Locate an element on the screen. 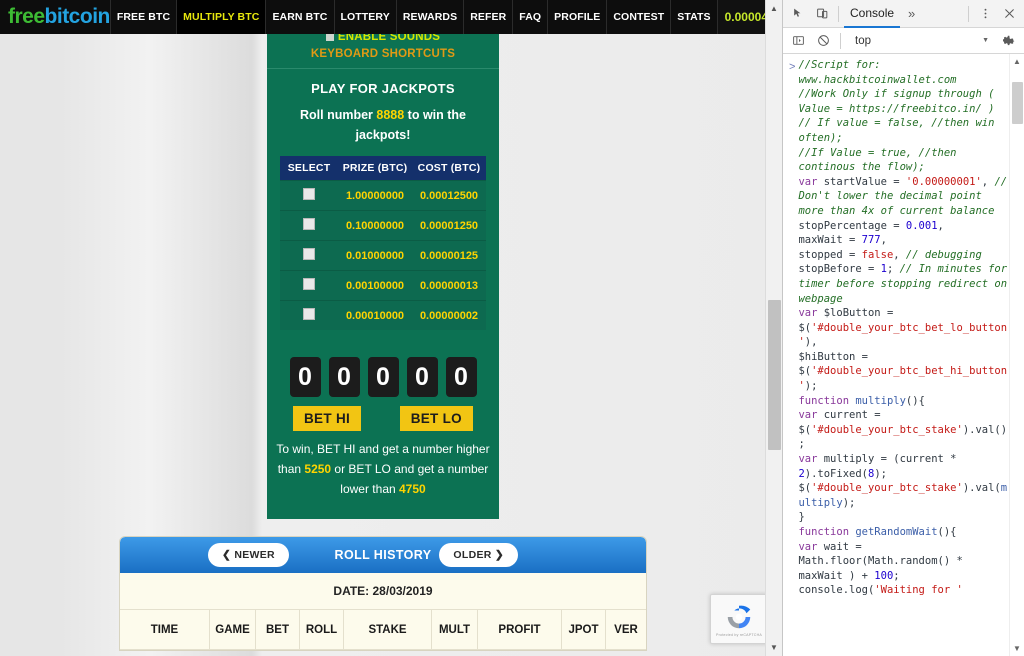 This screenshot has height=656, width=1024. bet-buttons-row: BET HI BET LO is located at coordinates (383, 414).